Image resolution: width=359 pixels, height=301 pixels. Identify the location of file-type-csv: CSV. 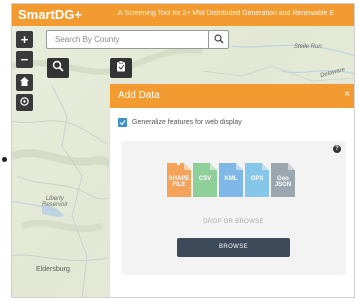
(205, 180).